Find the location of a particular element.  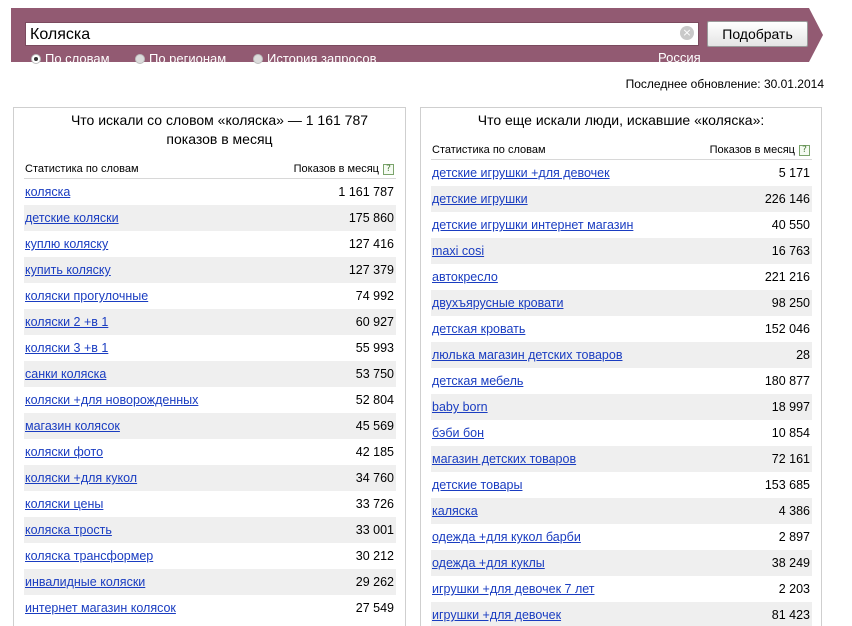

search-input is located at coordinates (362, 34).